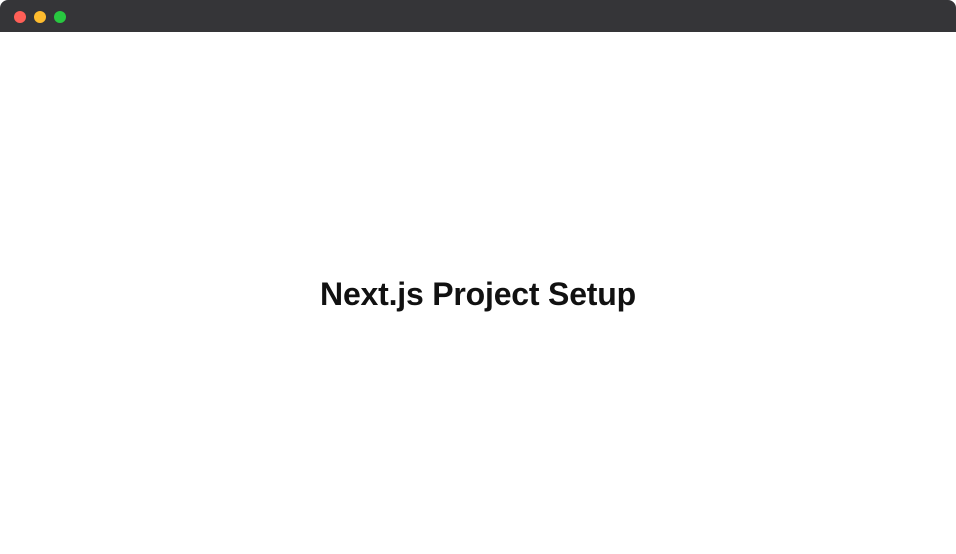  What do you see at coordinates (20, 17) in the screenshot?
I see `close-dot-icon` at bounding box center [20, 17].